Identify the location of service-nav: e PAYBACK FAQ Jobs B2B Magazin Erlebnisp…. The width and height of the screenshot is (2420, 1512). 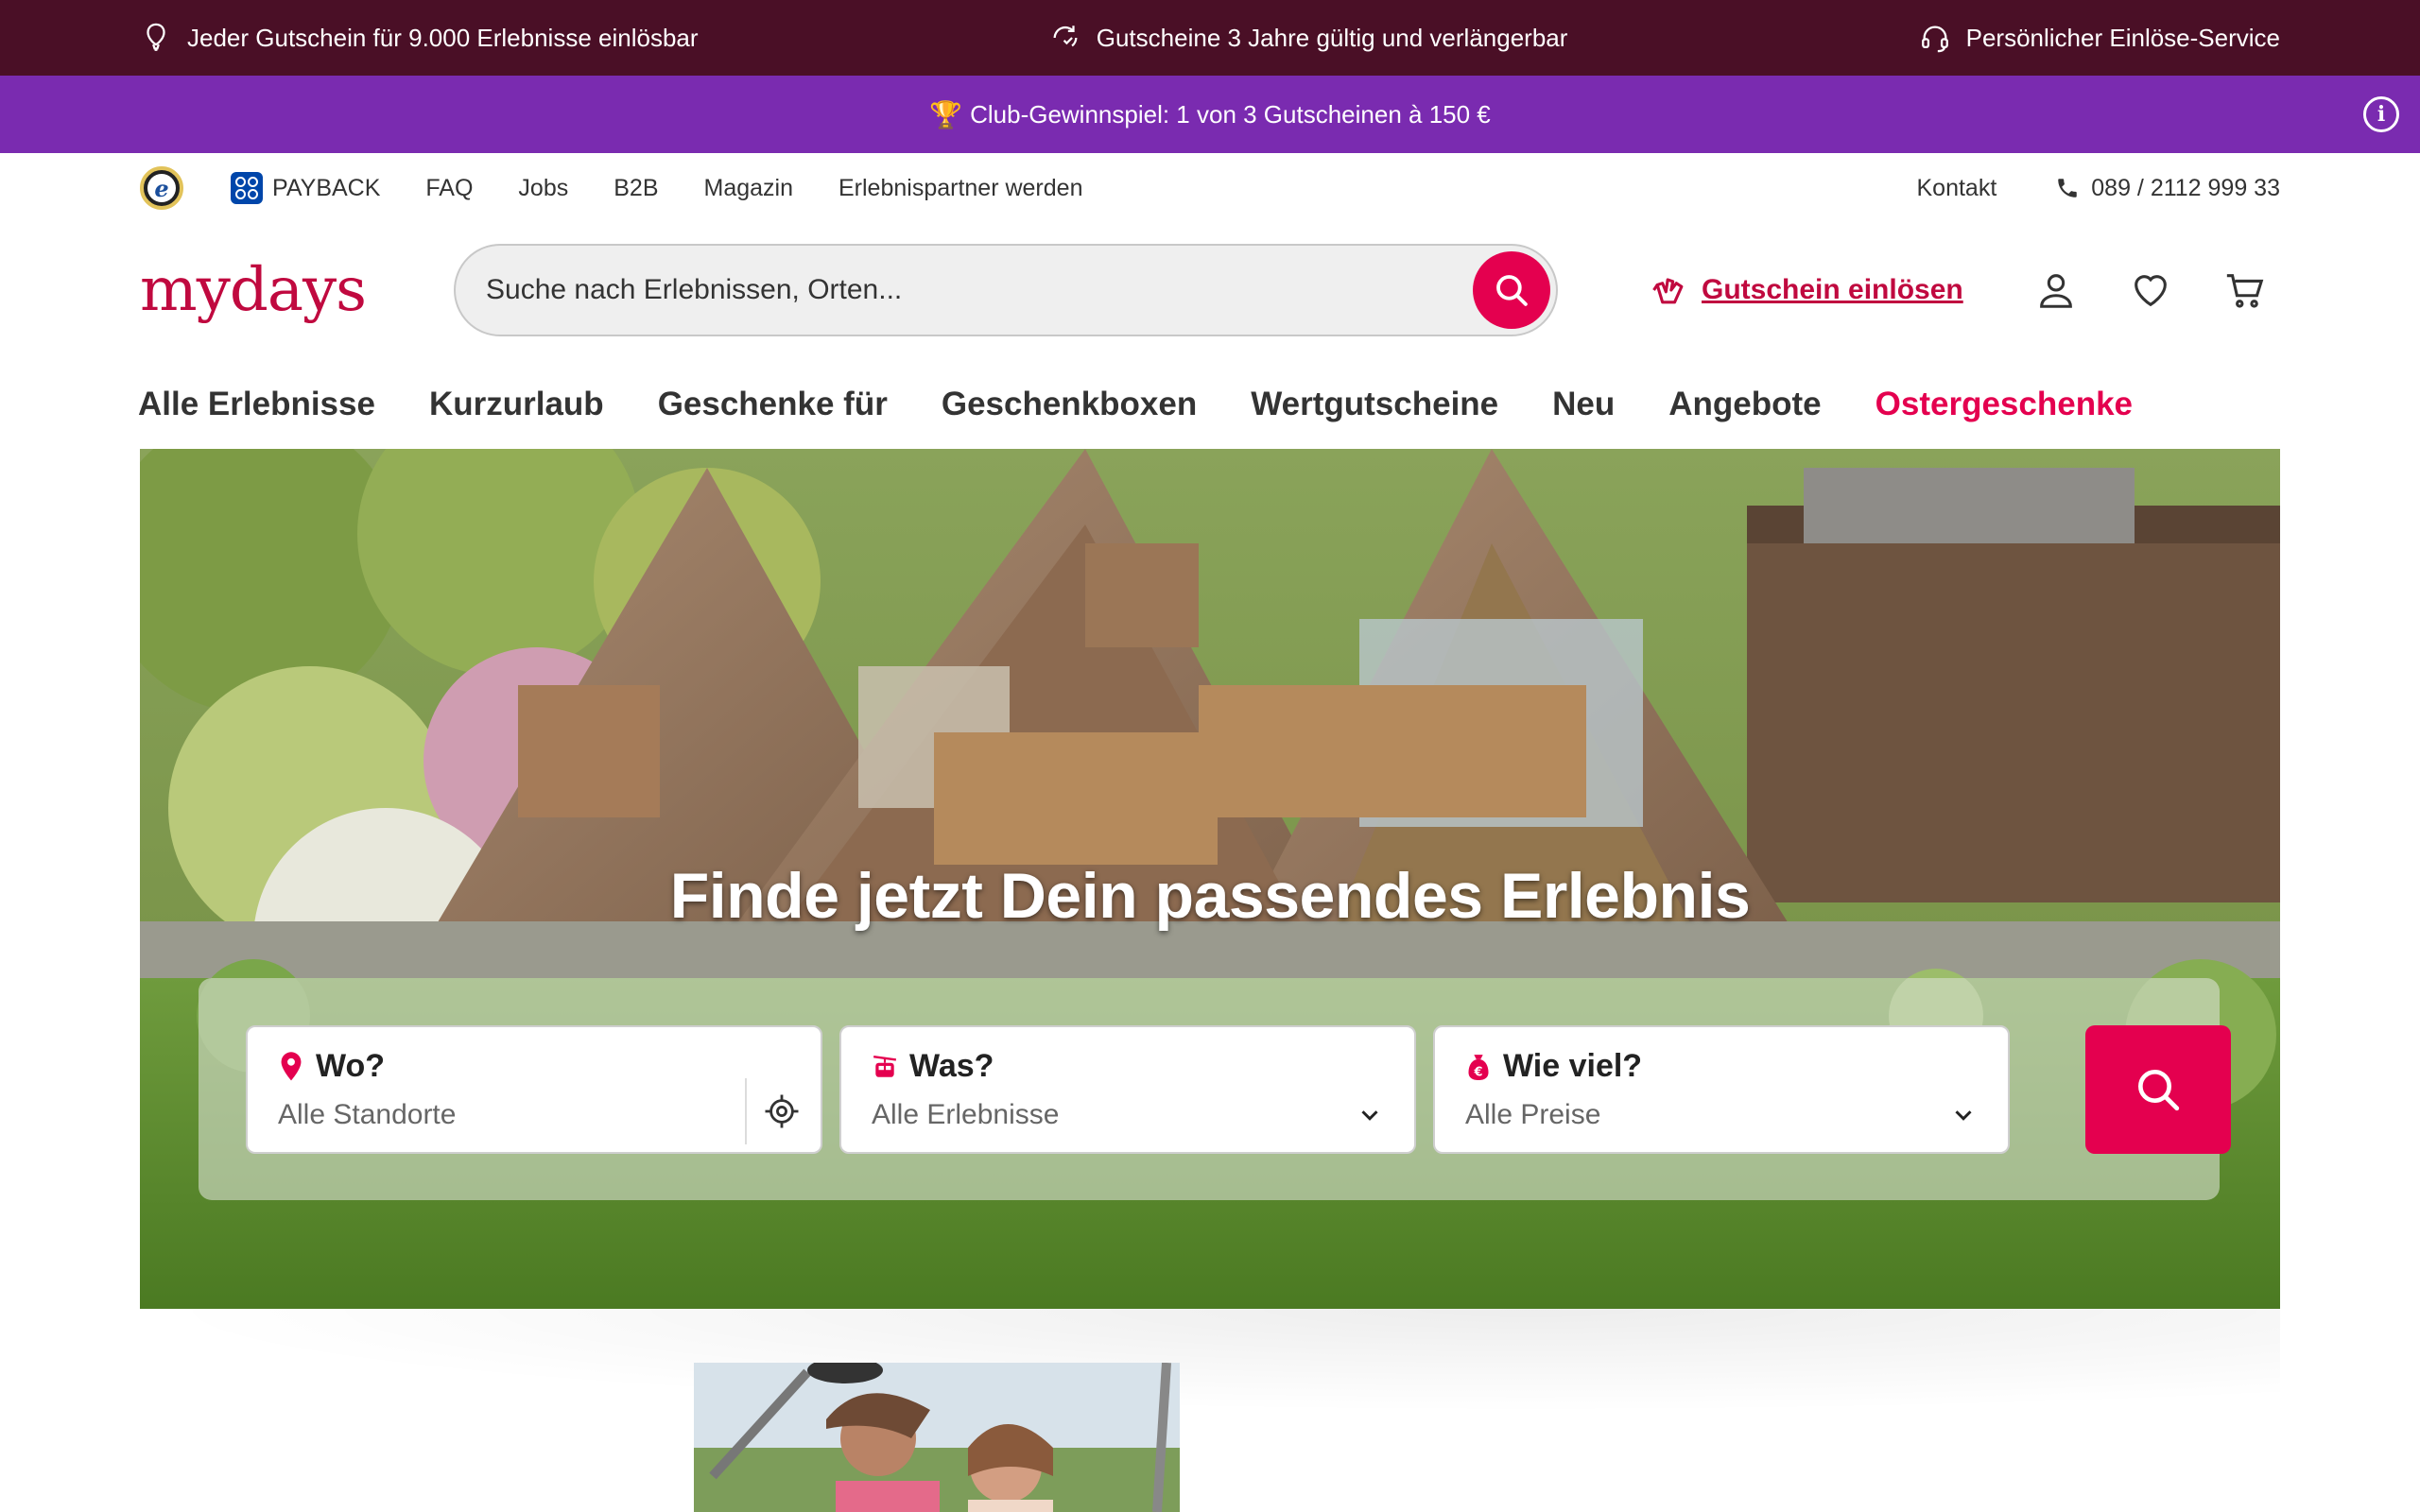
(1210, 188).